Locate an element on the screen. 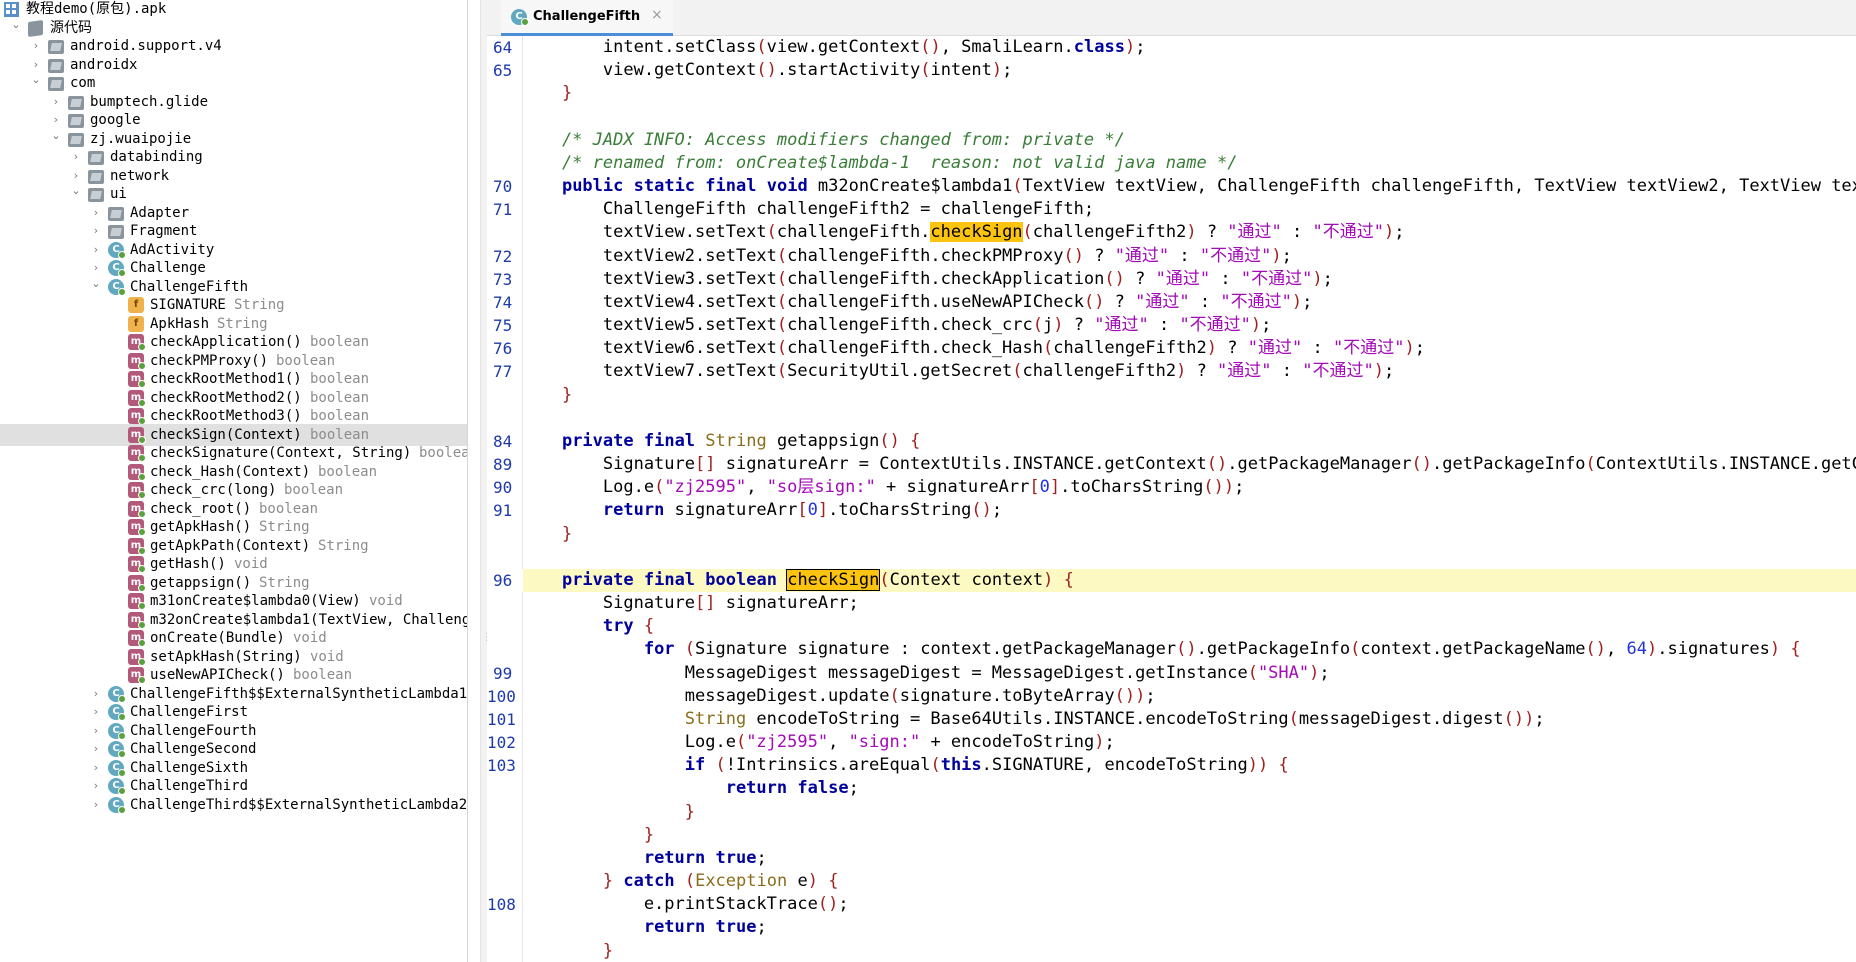 This screenshot has width=1856, height=962. code-line: return false; is located at coordinates (1171, 788).